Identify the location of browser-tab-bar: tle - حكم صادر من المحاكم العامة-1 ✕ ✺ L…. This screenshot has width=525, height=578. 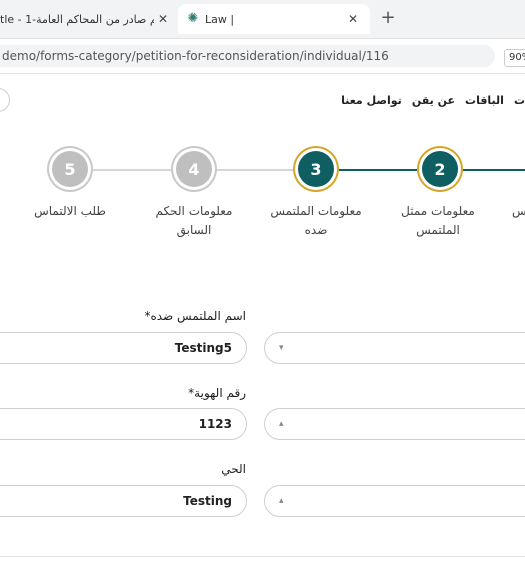
(262, 19).